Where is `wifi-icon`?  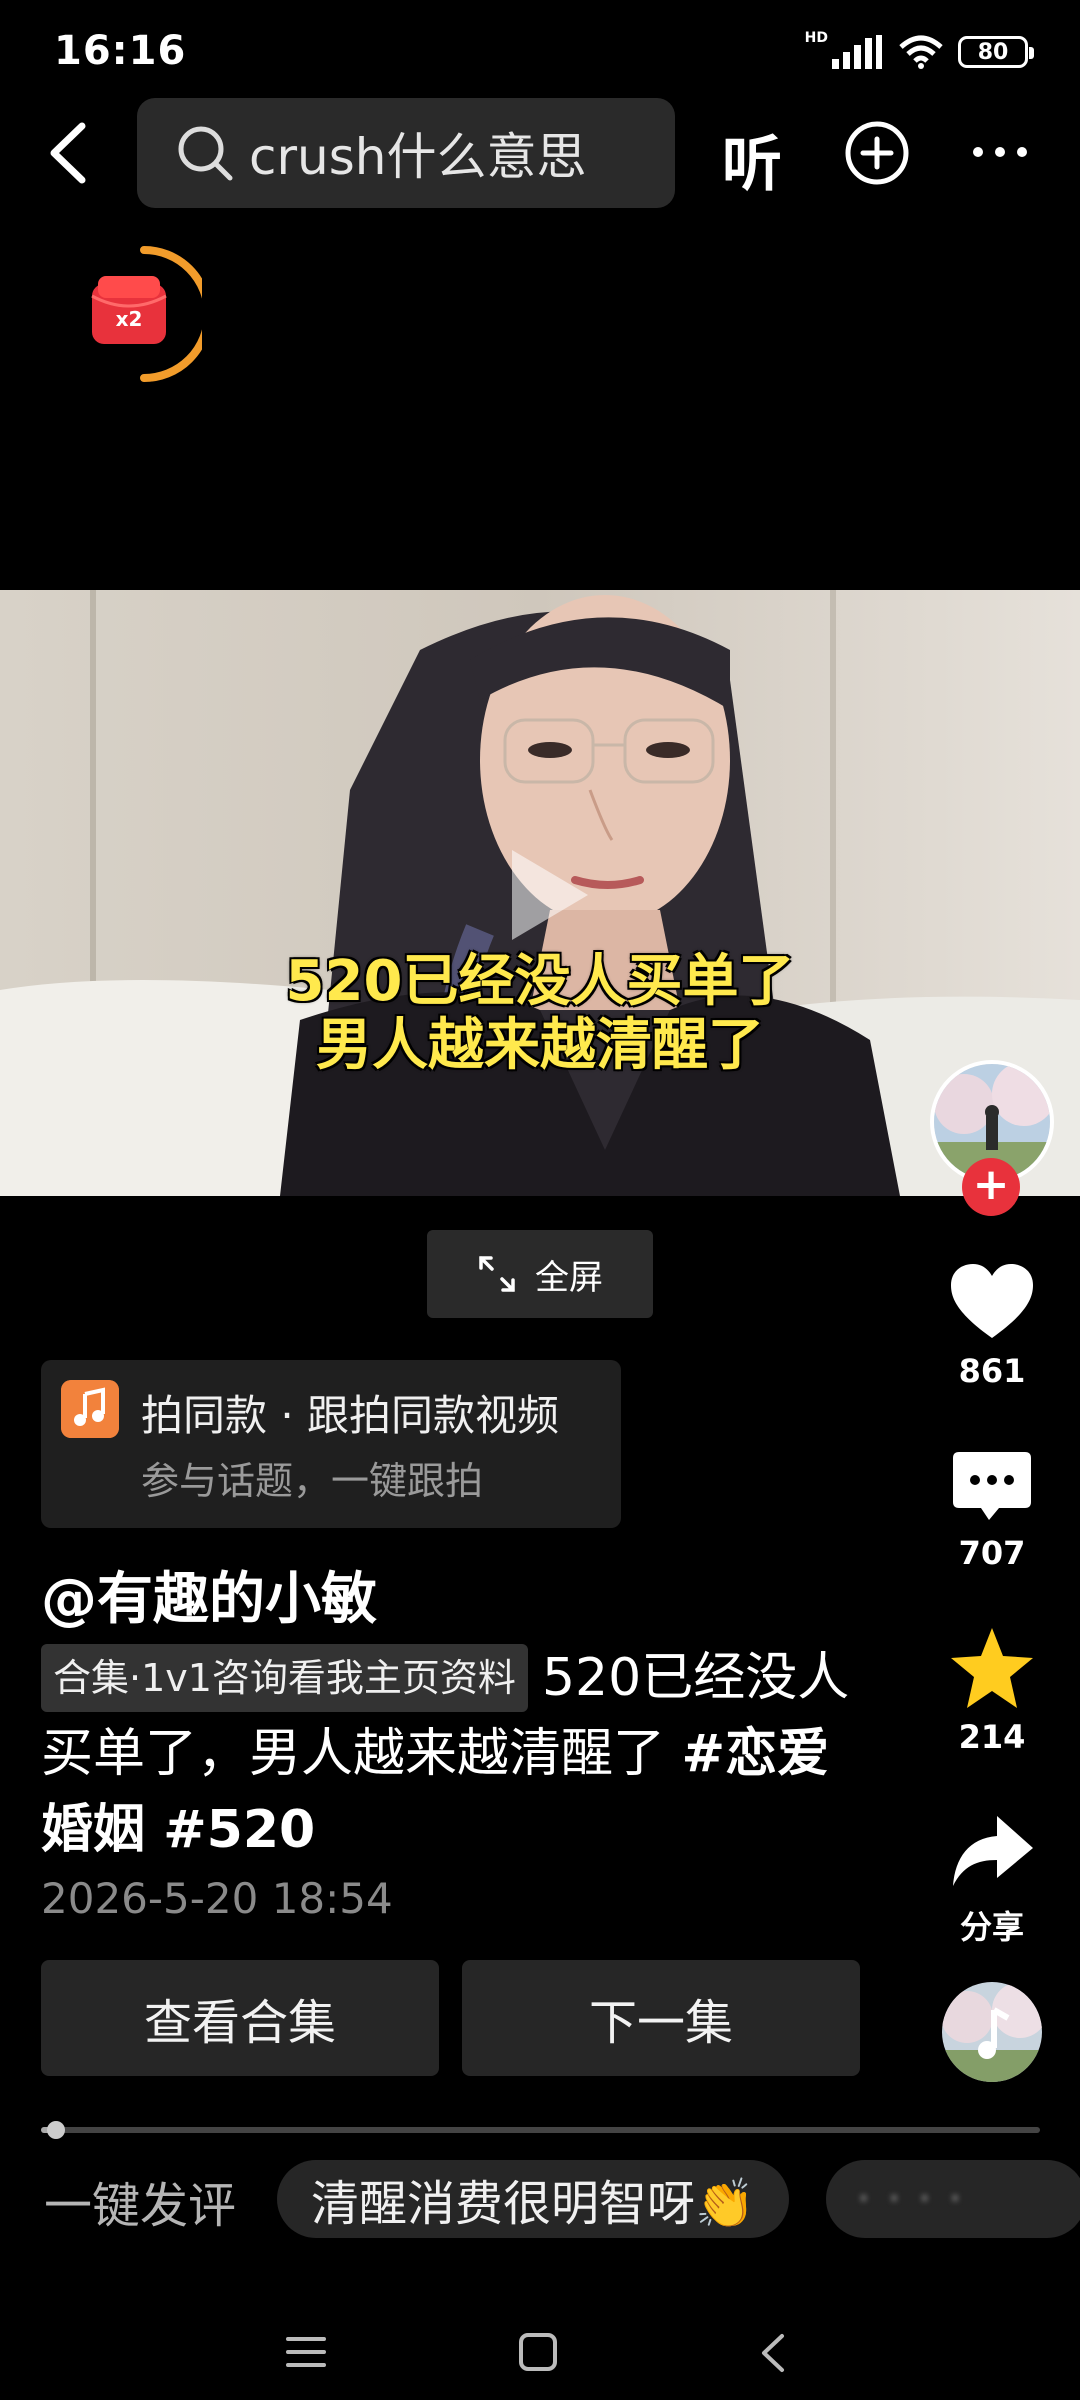
wifi-icon is located at coordinates (921, 52).